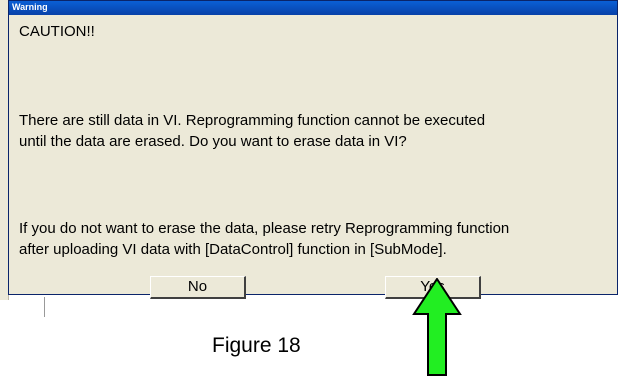  I want to click on dialog-title: Warning, so click(313, 8).